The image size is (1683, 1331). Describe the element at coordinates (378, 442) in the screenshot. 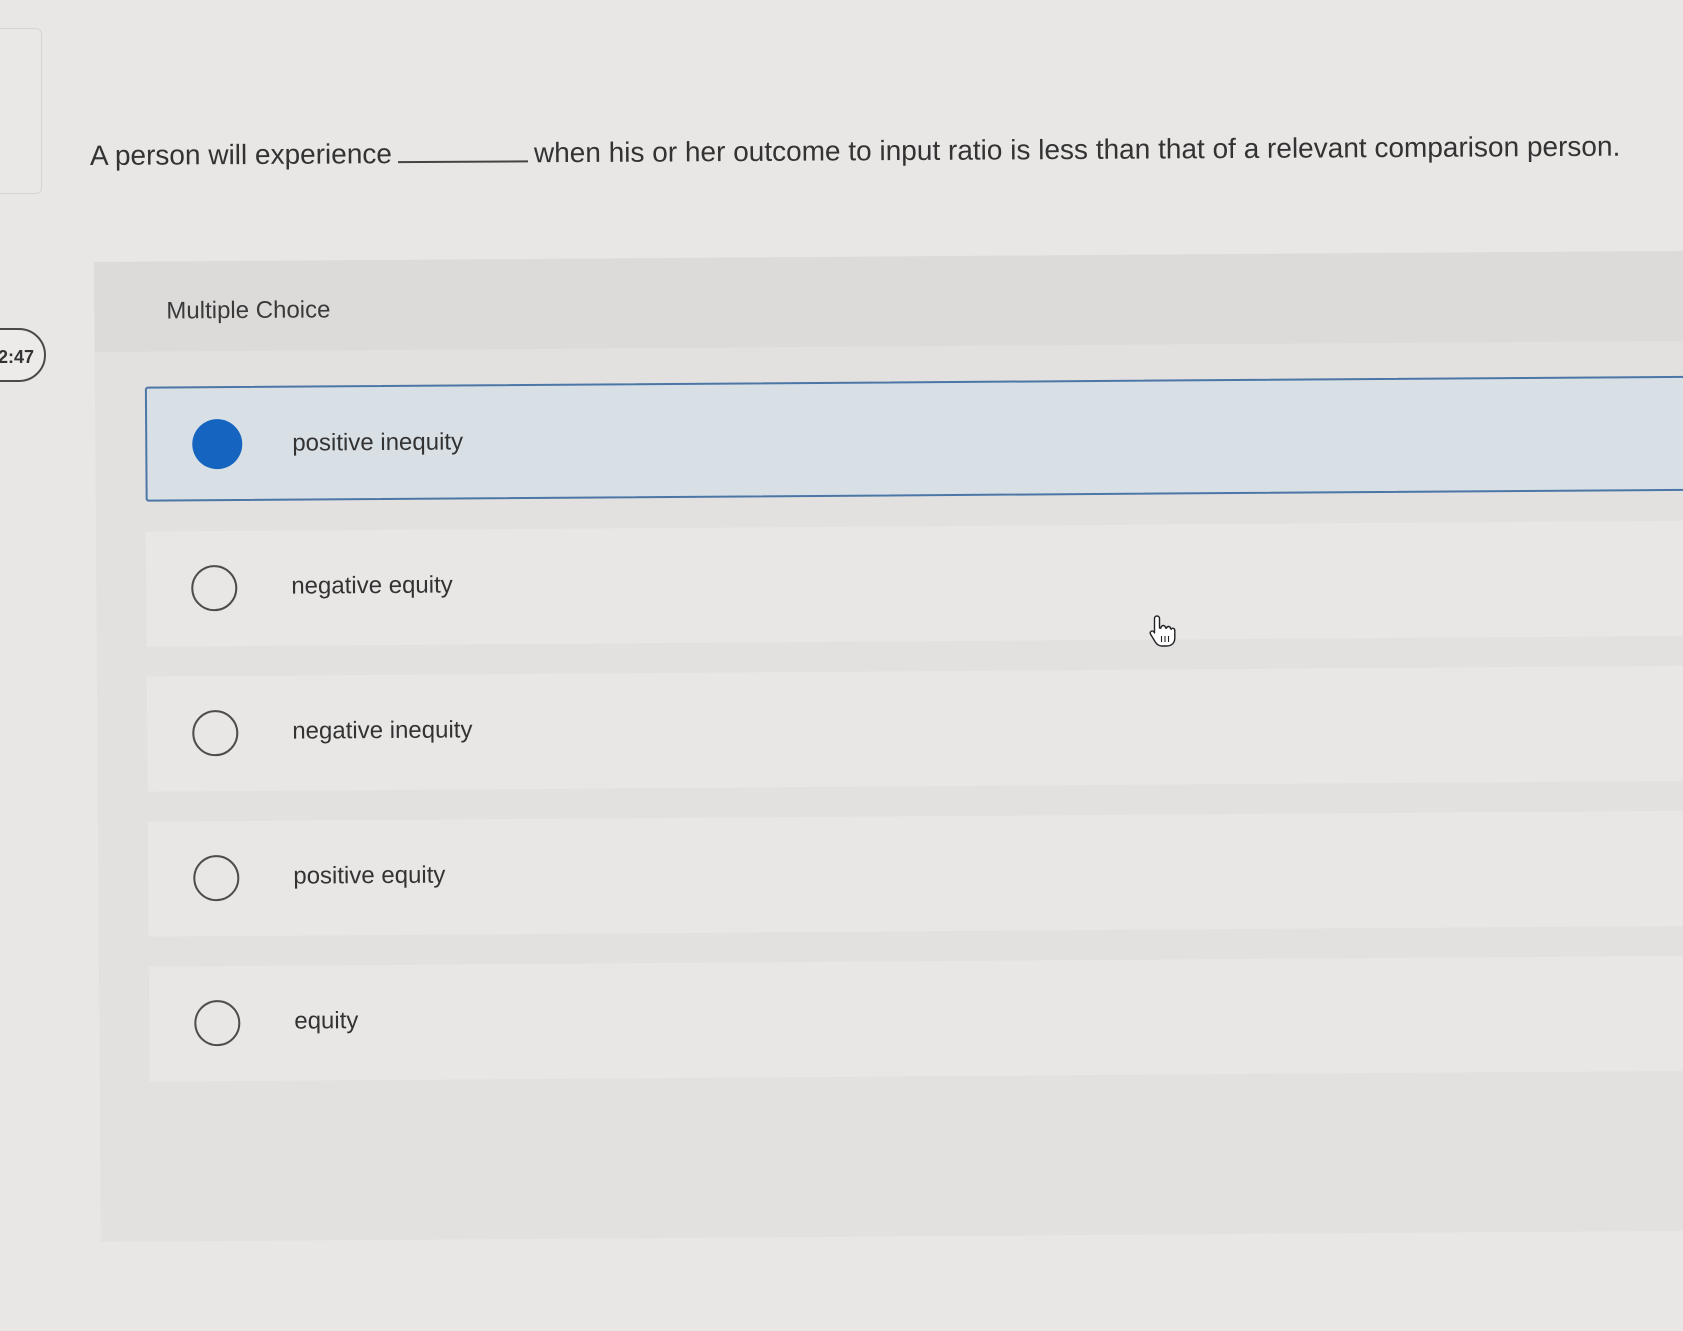

I see `answer-option-label: positive inequity` at that location.